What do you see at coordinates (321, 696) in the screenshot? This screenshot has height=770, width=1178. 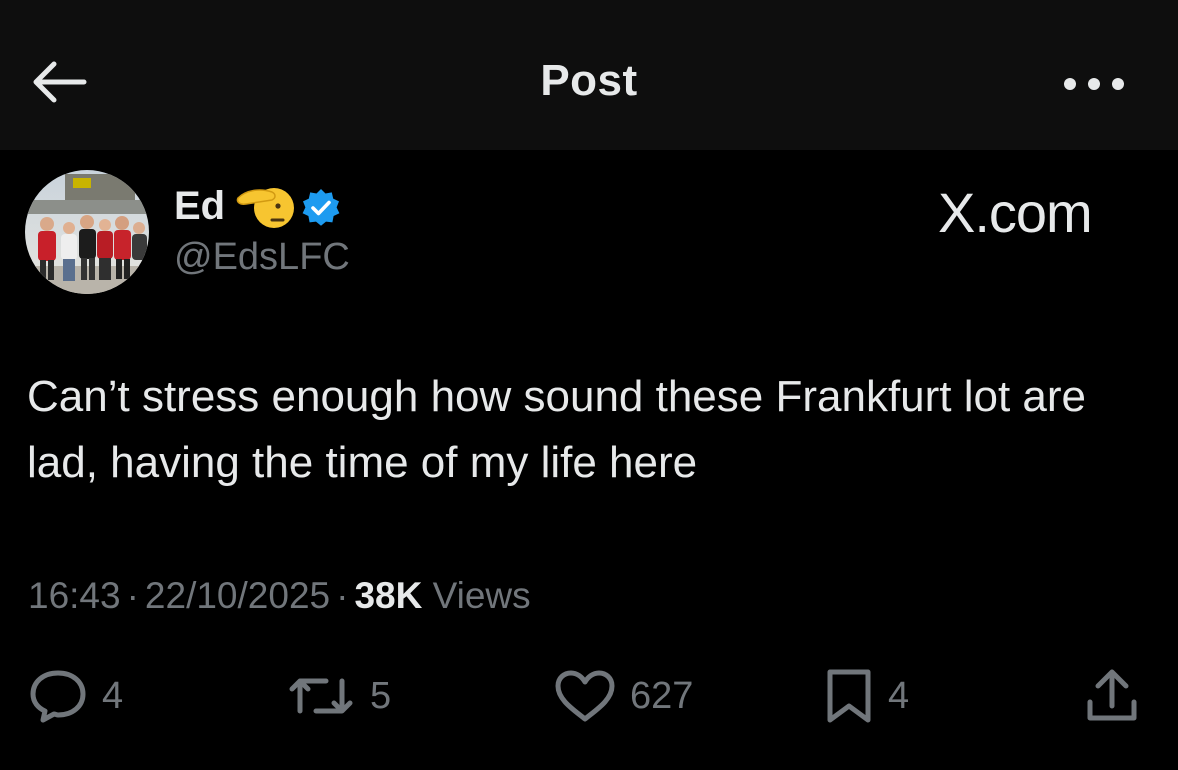 I see `repost-icon` at bounding box center [321, 696].